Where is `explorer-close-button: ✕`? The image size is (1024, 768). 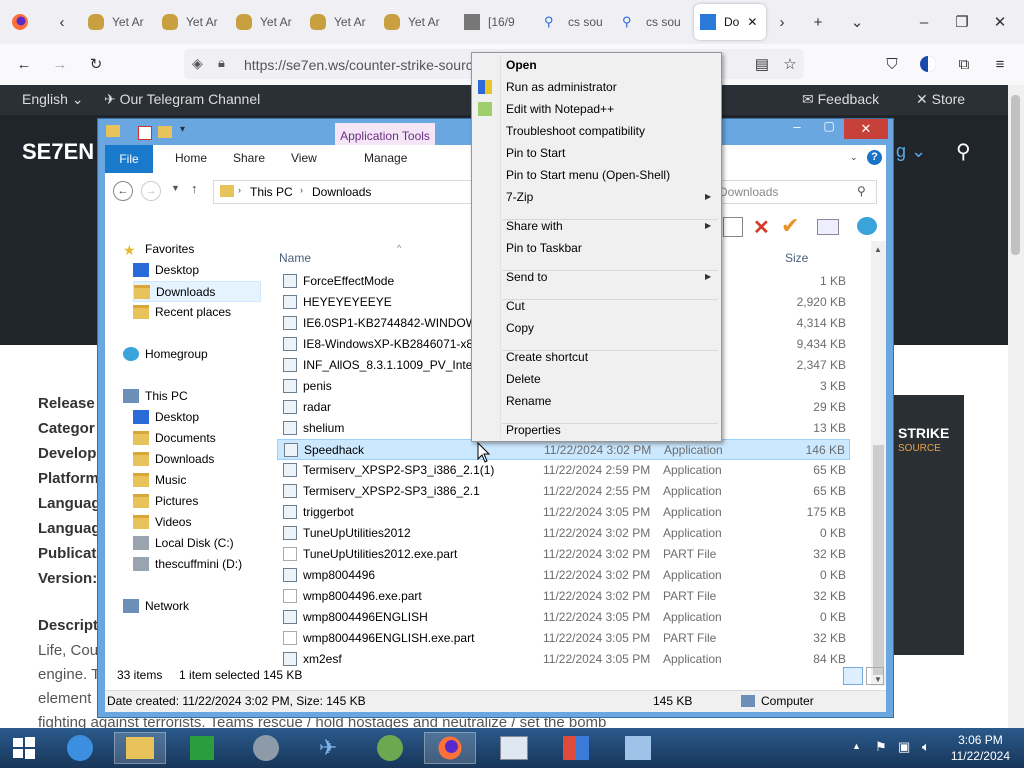
explorer-close-button: ✕ is located at coordinates (866, 129).